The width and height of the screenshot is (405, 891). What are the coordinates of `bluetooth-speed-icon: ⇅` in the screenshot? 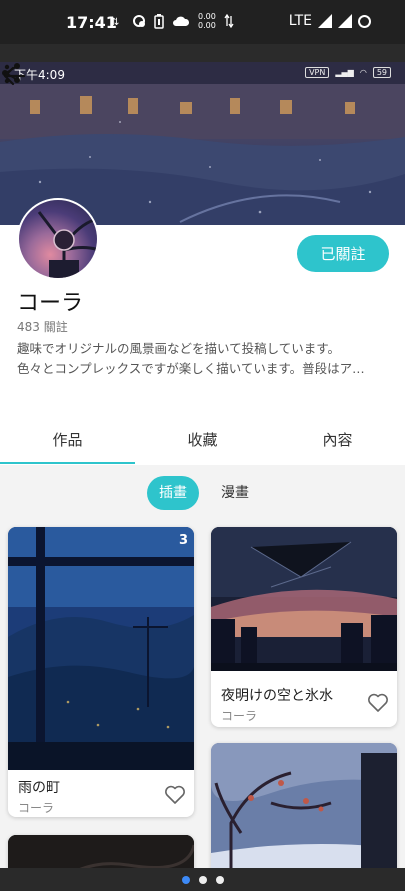 It's located at (115, 22).